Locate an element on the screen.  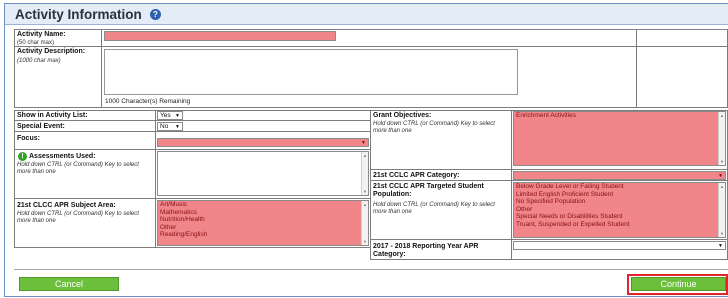
reporting-category-label-cell: 2017 - 2018 Reporting Year APR Category: is located at coordinates (441, 249).